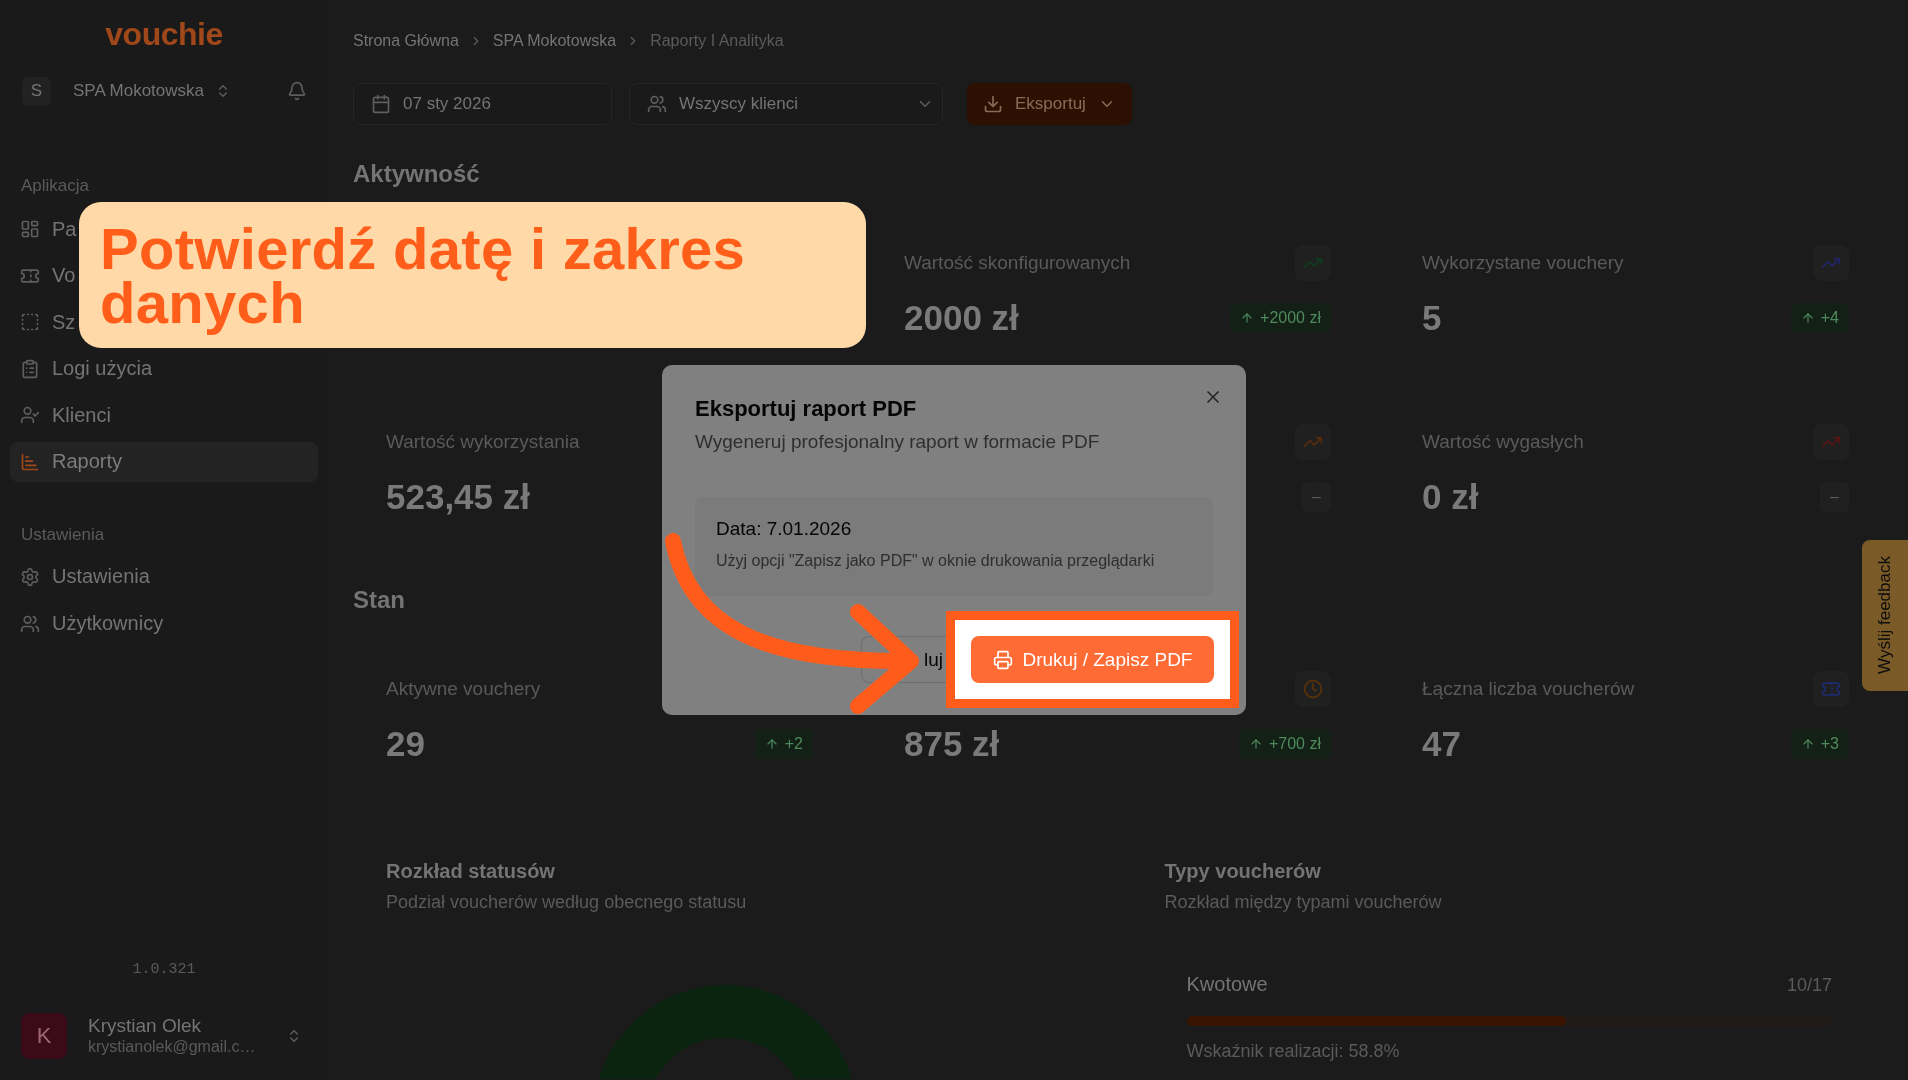  I want to click on export-button: Eksportuj, so click(1049, 104).